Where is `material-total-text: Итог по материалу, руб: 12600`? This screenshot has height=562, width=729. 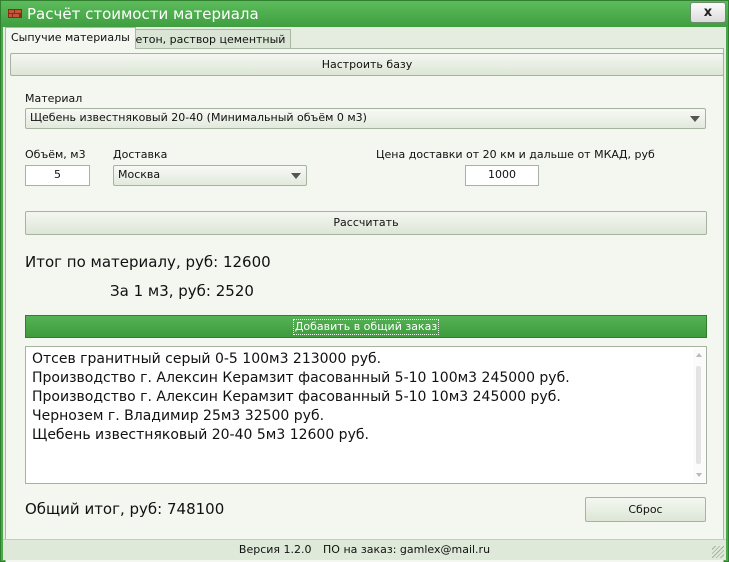
material-total-text: Итог по материалу, руб: 12600 is located at coordinates (148, 262).